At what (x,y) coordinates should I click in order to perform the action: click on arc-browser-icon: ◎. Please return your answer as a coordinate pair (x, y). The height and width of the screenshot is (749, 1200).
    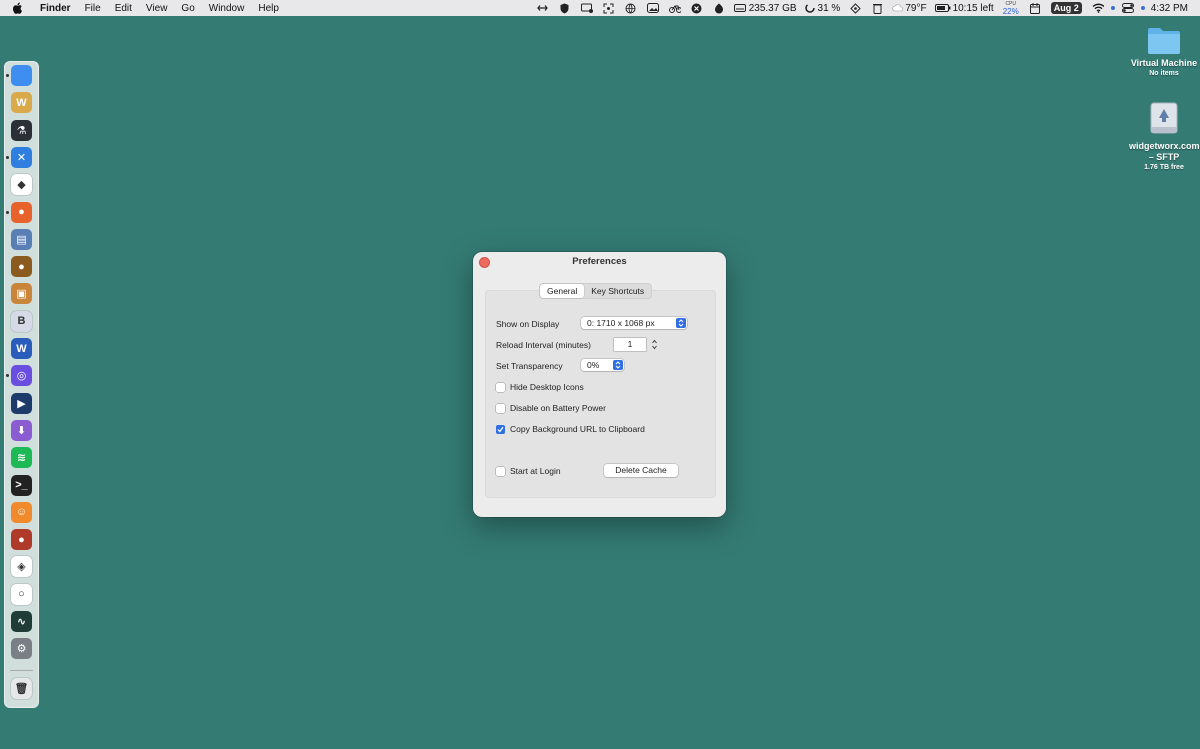
    Looking at the image, I should click on (21, 376).